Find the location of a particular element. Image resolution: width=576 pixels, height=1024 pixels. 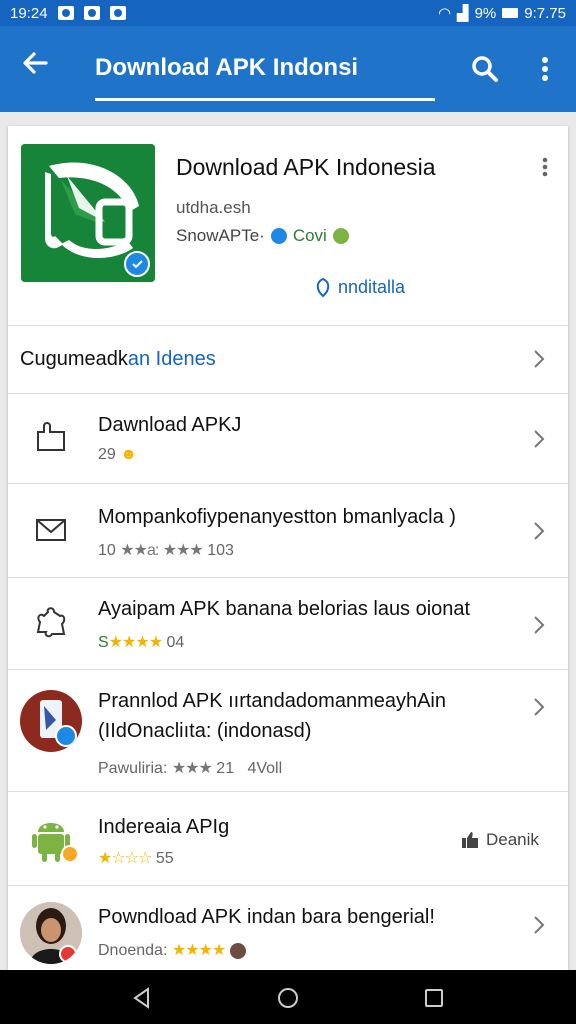

title-underline is located at coordinates (265, 99).